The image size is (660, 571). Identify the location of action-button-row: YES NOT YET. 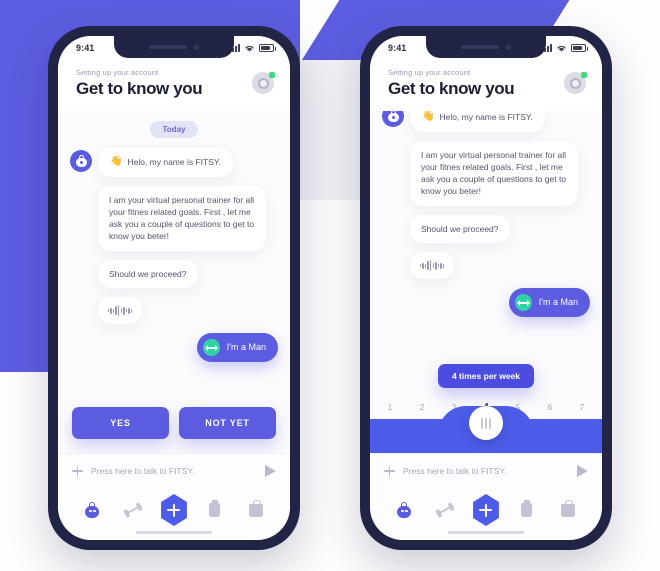
(174, 426).